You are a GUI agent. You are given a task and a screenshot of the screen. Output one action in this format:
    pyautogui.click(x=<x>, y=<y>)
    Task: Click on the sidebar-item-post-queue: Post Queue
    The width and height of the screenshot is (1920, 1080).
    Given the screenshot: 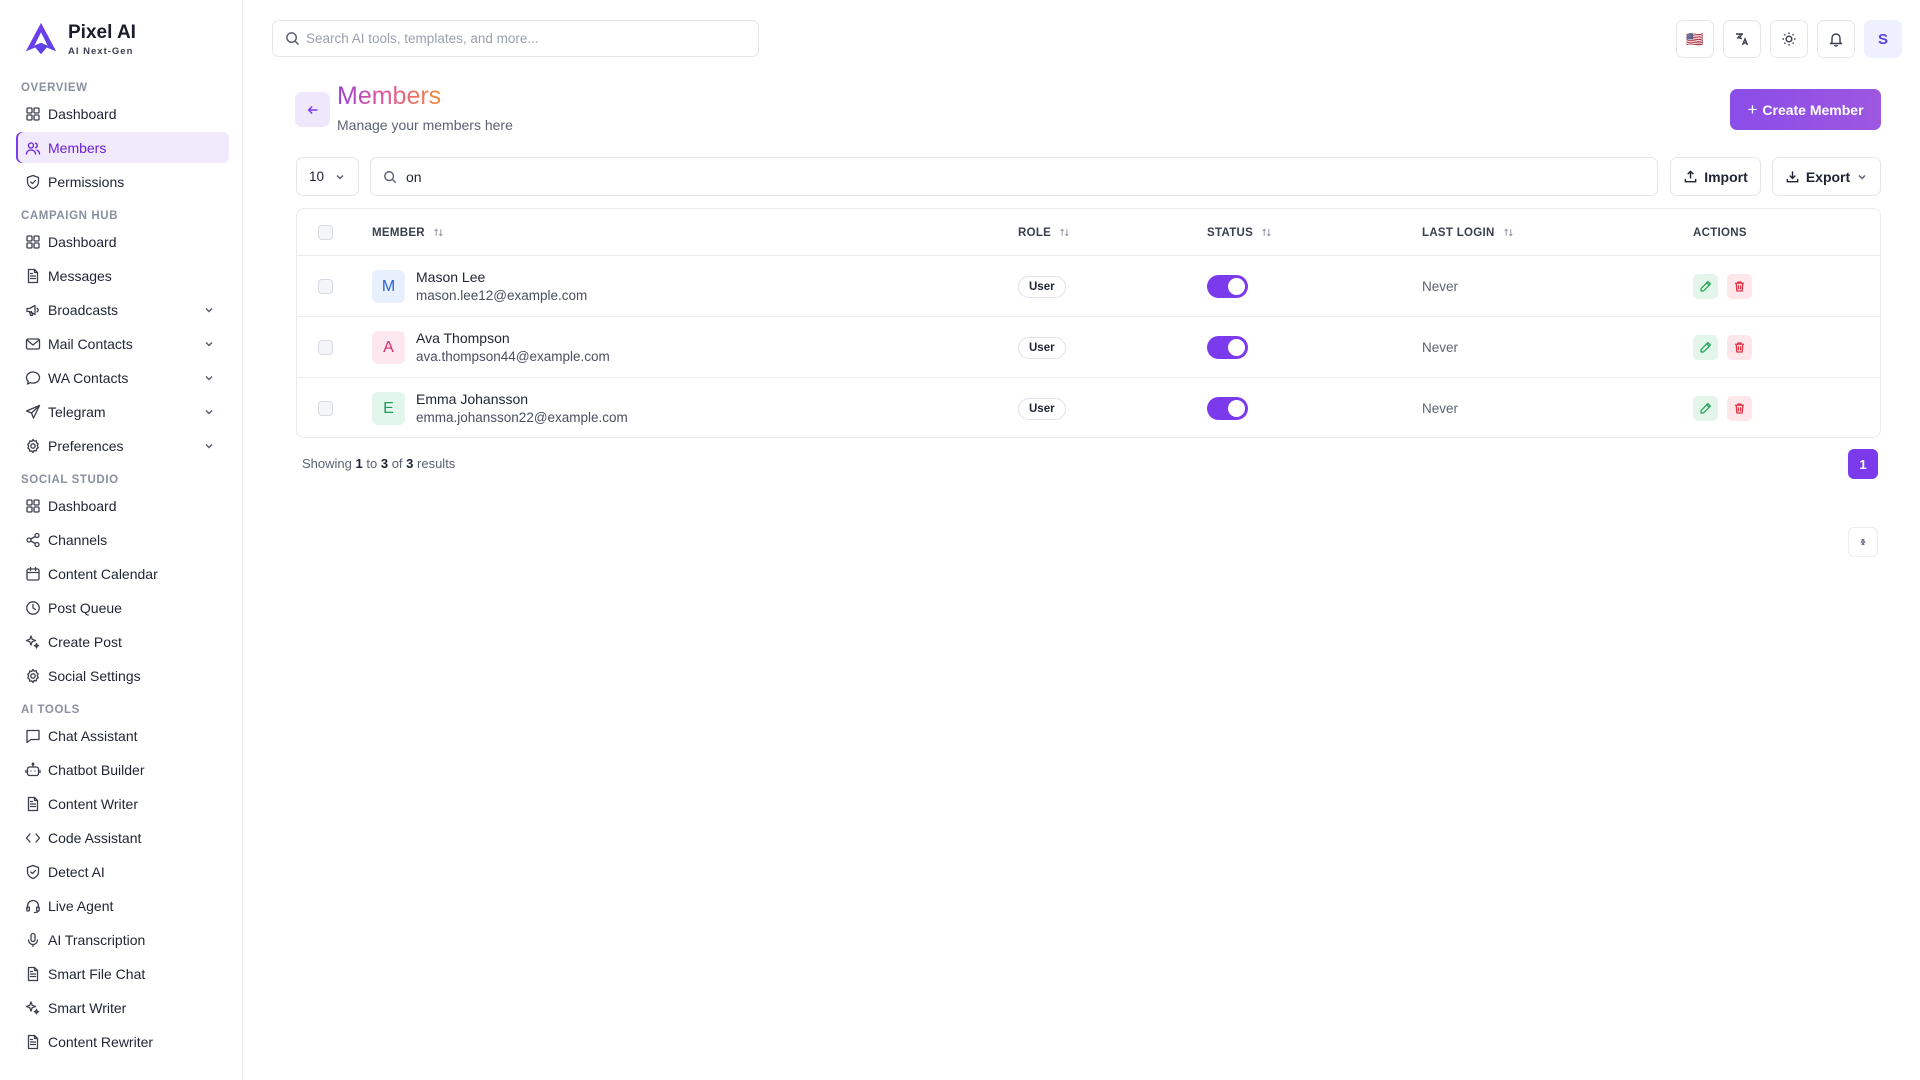 What is the action you would take?
    pyautogui.click(x=122, y=607)
    